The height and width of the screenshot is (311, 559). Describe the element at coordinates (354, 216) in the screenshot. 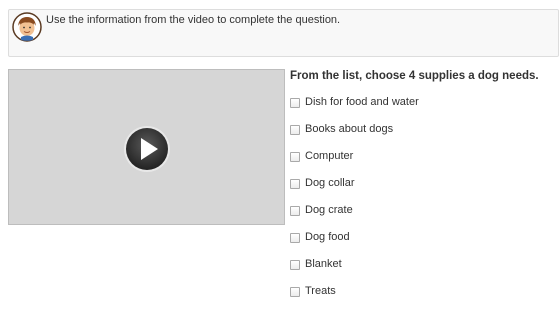

I see `option-item: Dog crate` at that location.